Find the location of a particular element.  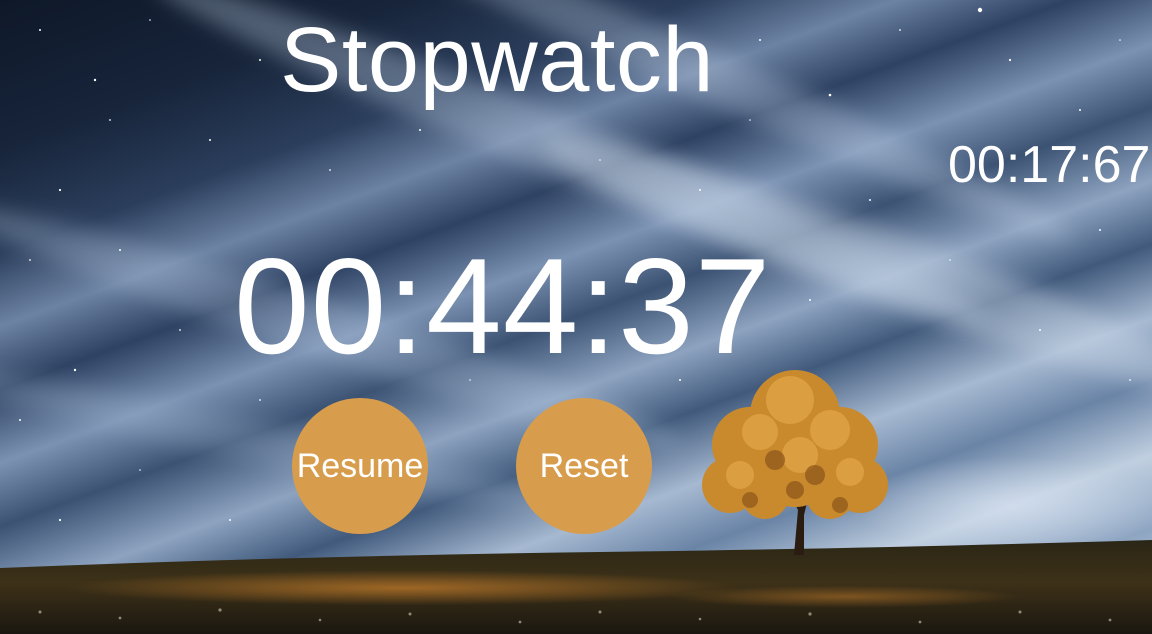

resume-button: Resume is located at coordinates (360, 466).